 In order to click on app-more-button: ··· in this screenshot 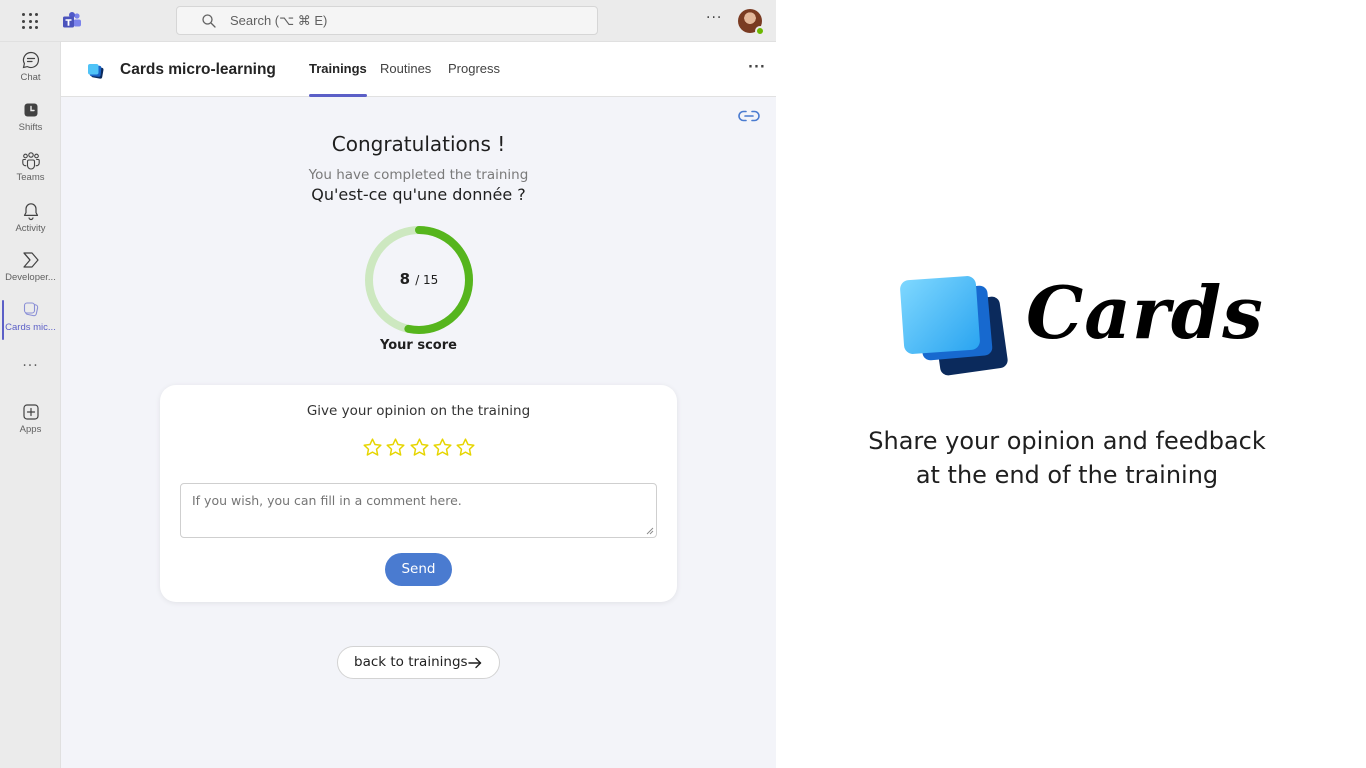, I will do `click(757, 67)`.